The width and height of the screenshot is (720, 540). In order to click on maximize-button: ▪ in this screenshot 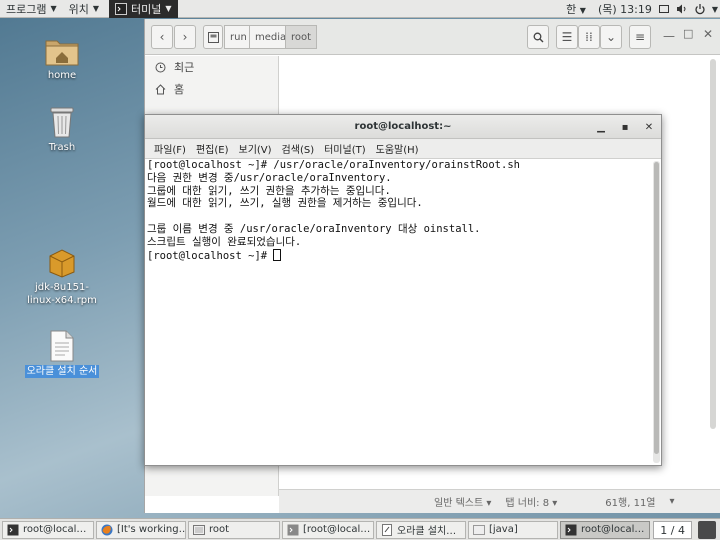, I will do `click(625, 127)`.